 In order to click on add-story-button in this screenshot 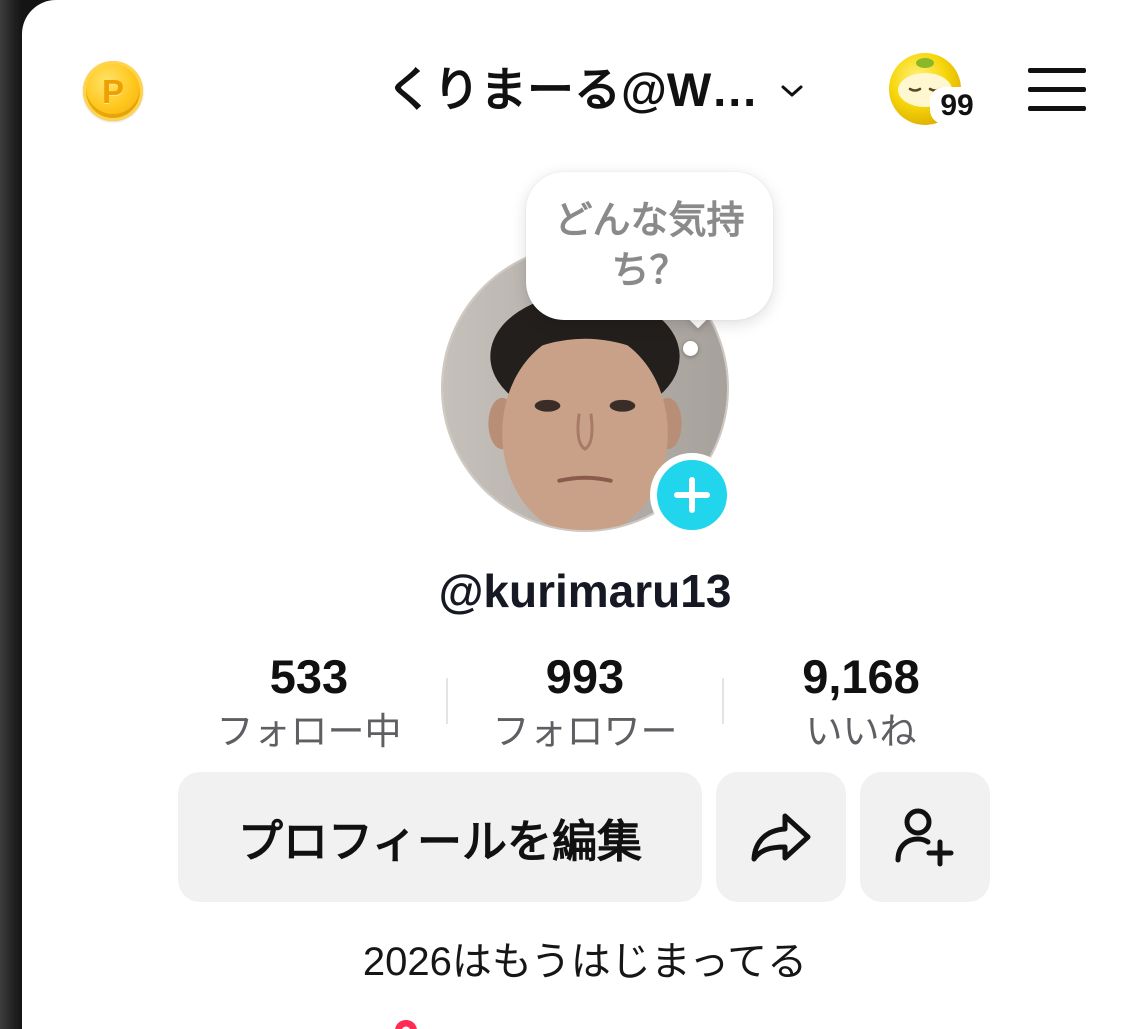, I will do `click(692, 495)`.